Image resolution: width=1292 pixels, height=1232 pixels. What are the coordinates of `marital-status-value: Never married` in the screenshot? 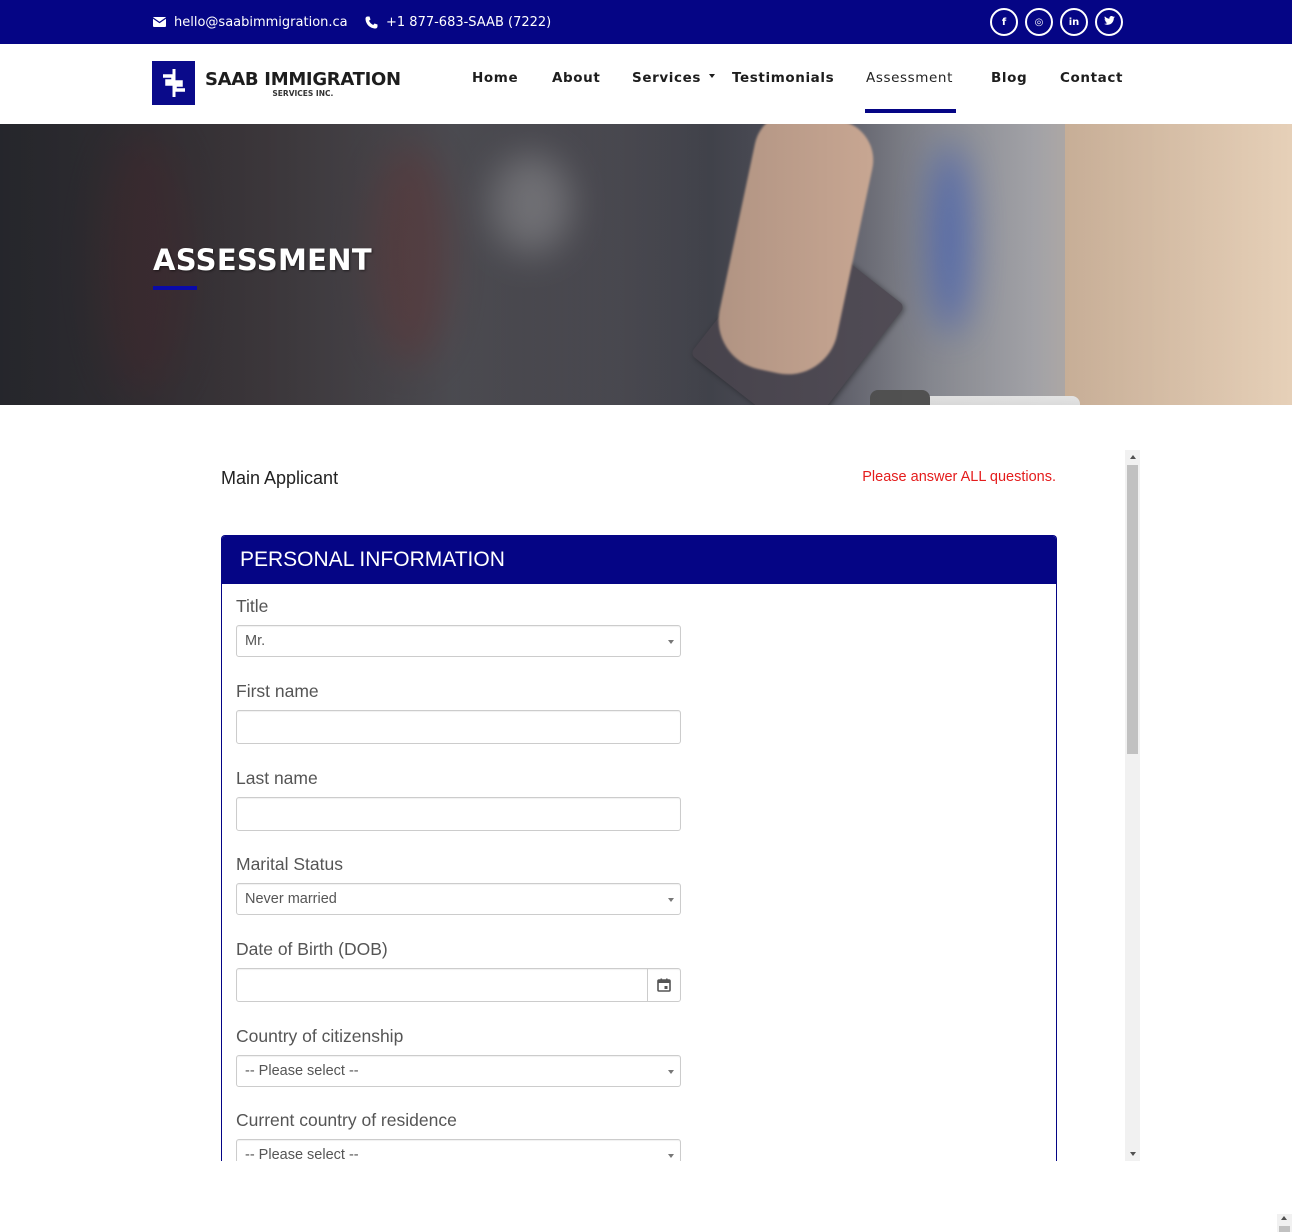 It's located at (291, 899).